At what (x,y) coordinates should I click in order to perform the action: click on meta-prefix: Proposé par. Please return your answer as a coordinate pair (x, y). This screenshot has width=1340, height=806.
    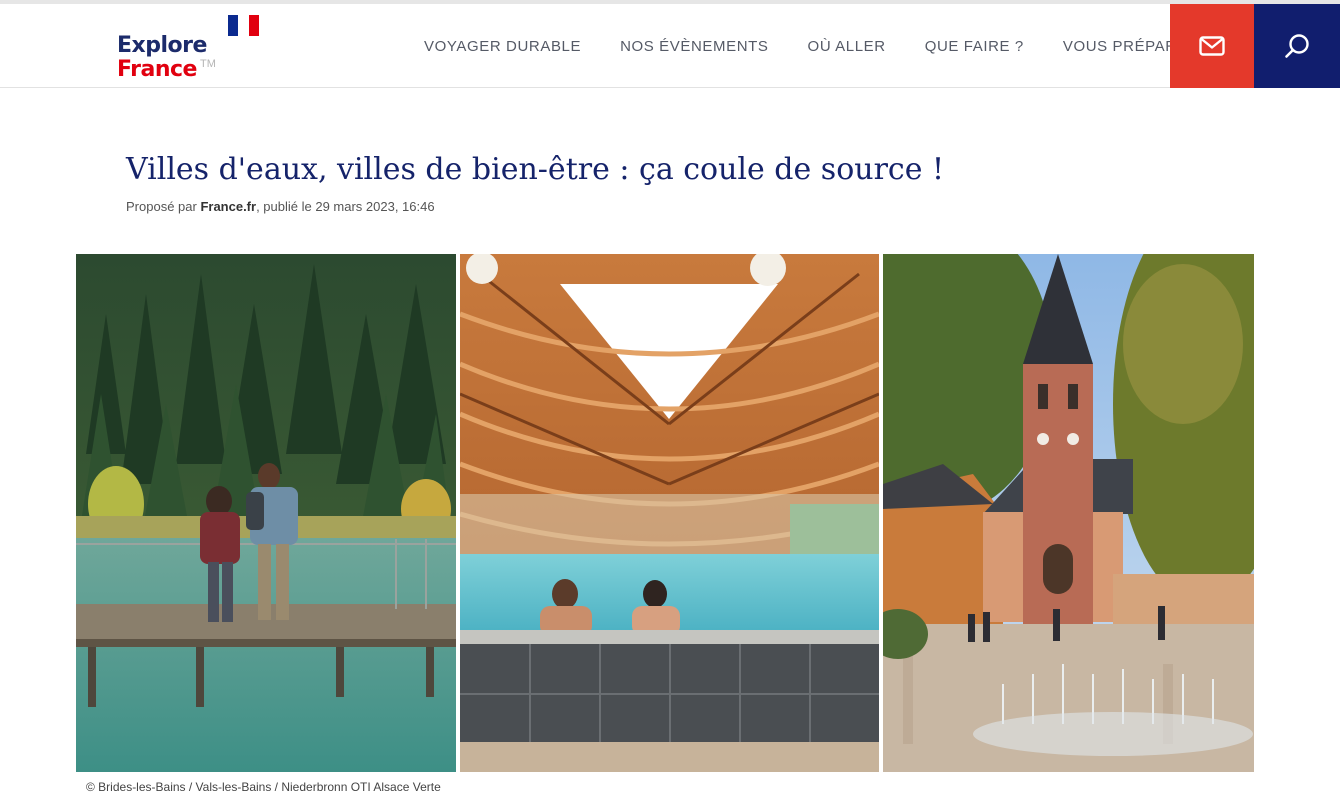
    Looking at the image, I should click on (163, 206).